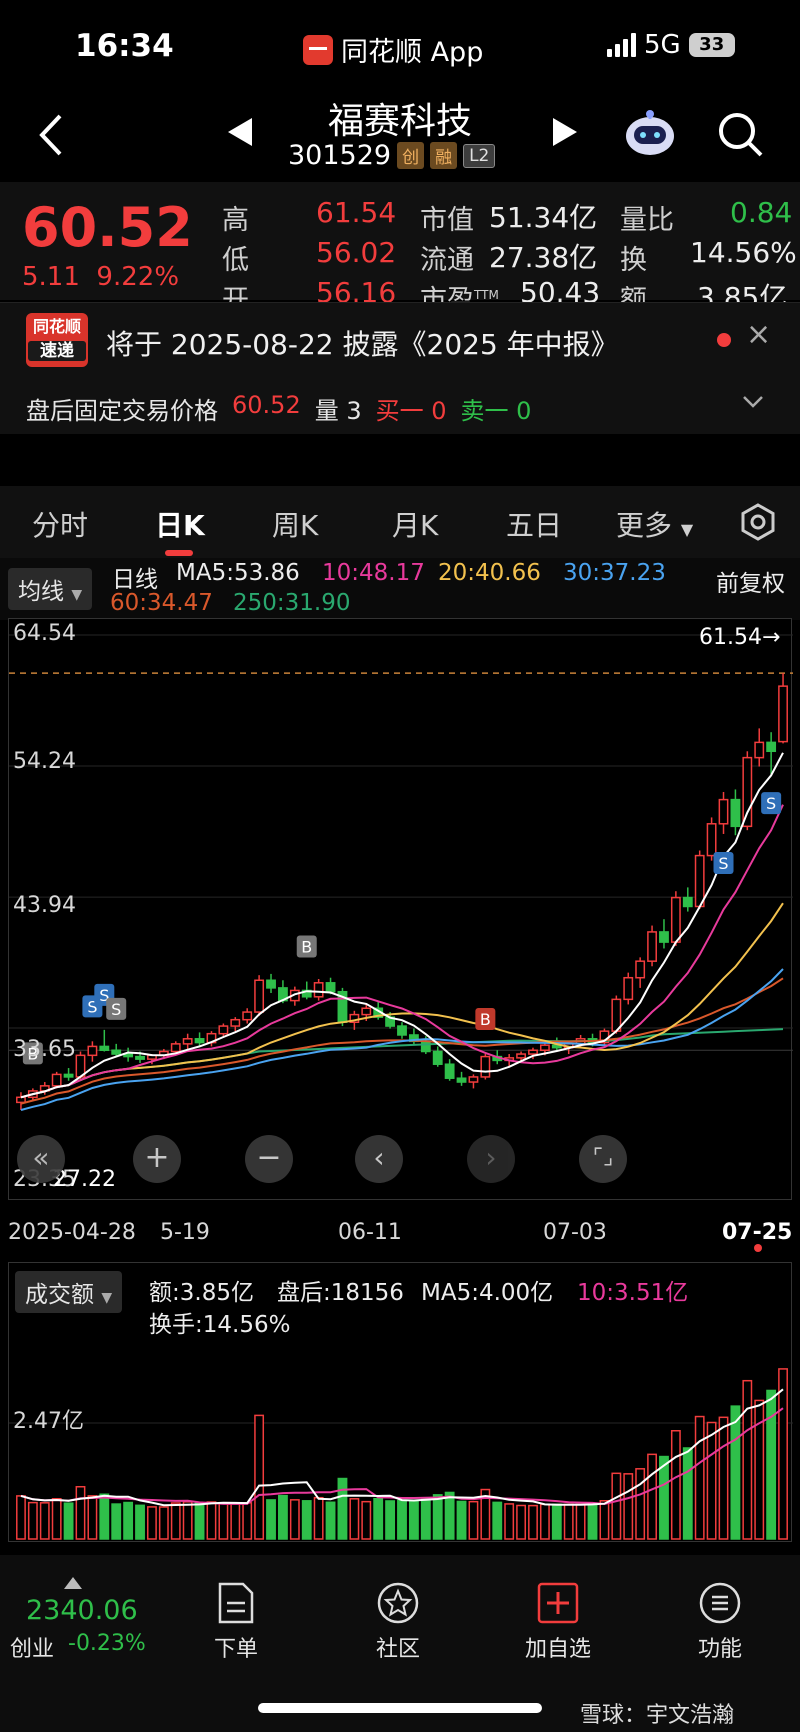 Image resolution: width=800 pixels, height=1732 pixels. What do you see at coordinates (60, 524) in the screenshot?
I see `tab-intraday: 分时` at bounding box center [60, 524].